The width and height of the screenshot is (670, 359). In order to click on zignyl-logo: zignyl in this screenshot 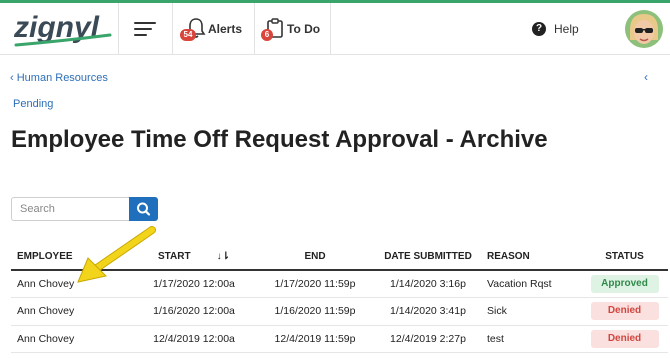, I will do `click(64, 30)`.